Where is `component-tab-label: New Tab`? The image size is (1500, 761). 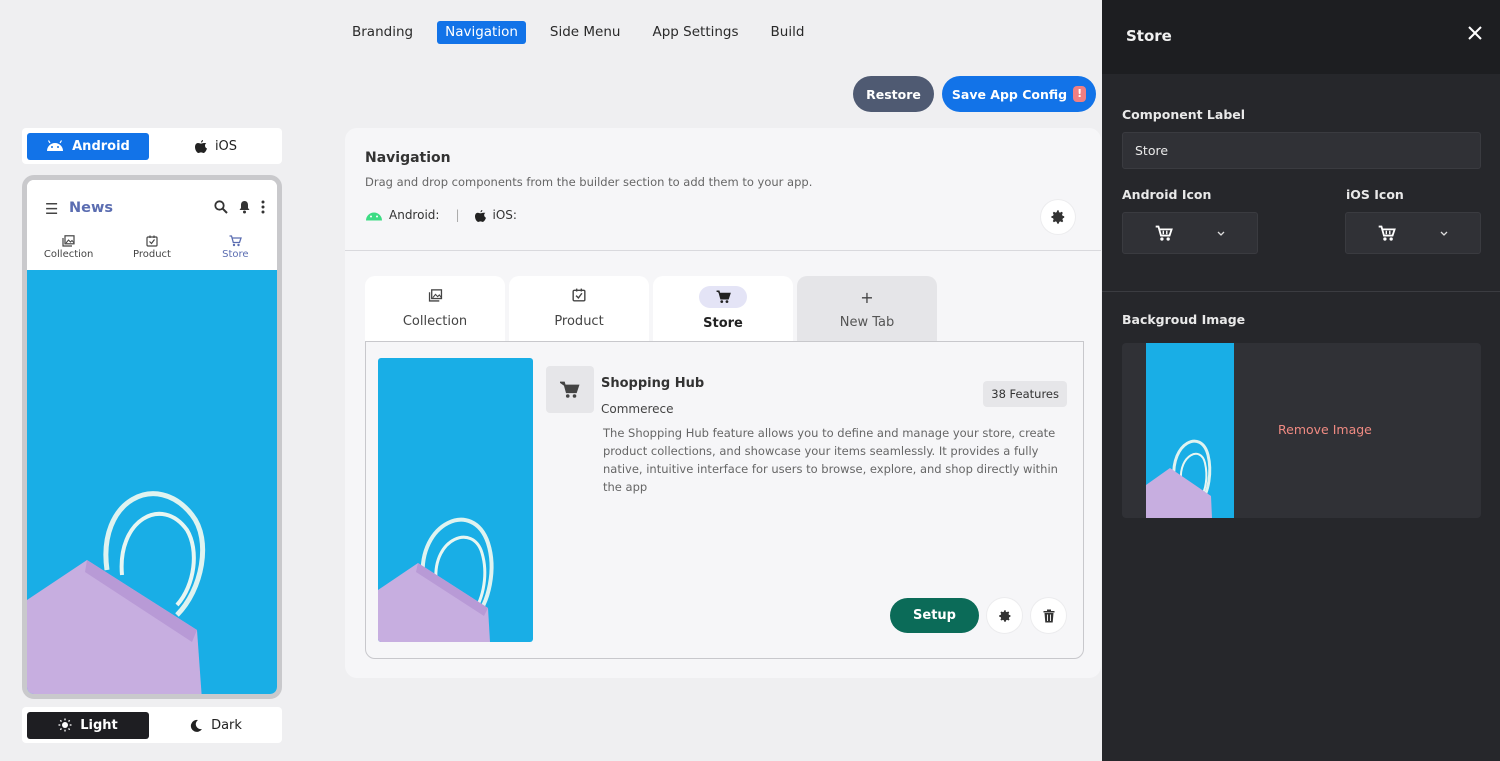
component-tab-label: New Tab is located at coordinates (867, 322).